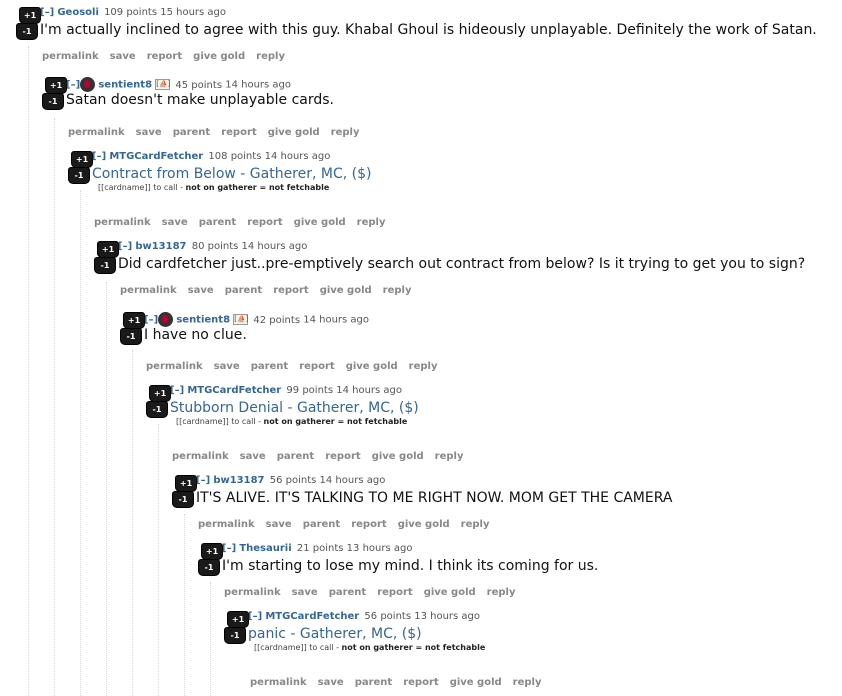 This screenshot has width=842, height=696. I want to click on author-link: Geosoli, so click(78, 12).